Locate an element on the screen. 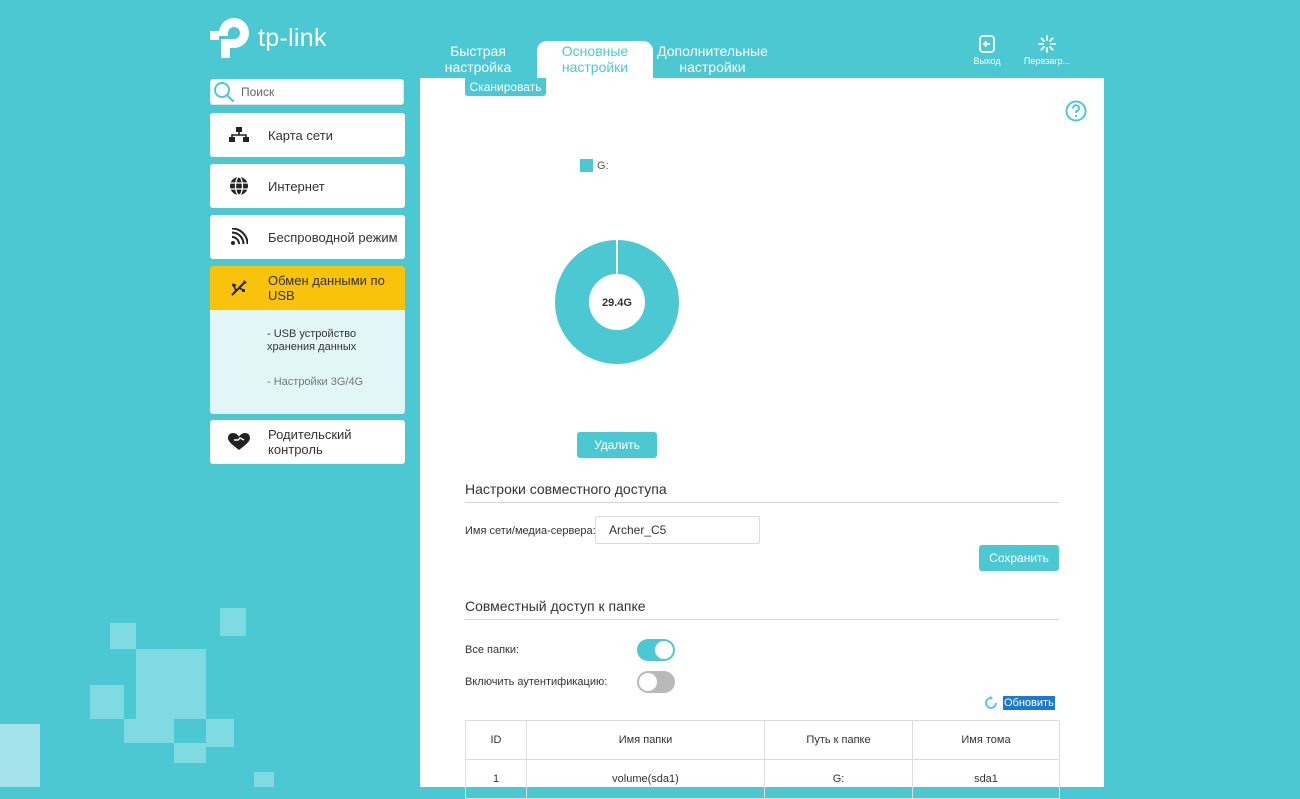 The image size is (1300, 799). sidebar-item-usb: Обмен данными по USB is located at coordinates (307, 288).